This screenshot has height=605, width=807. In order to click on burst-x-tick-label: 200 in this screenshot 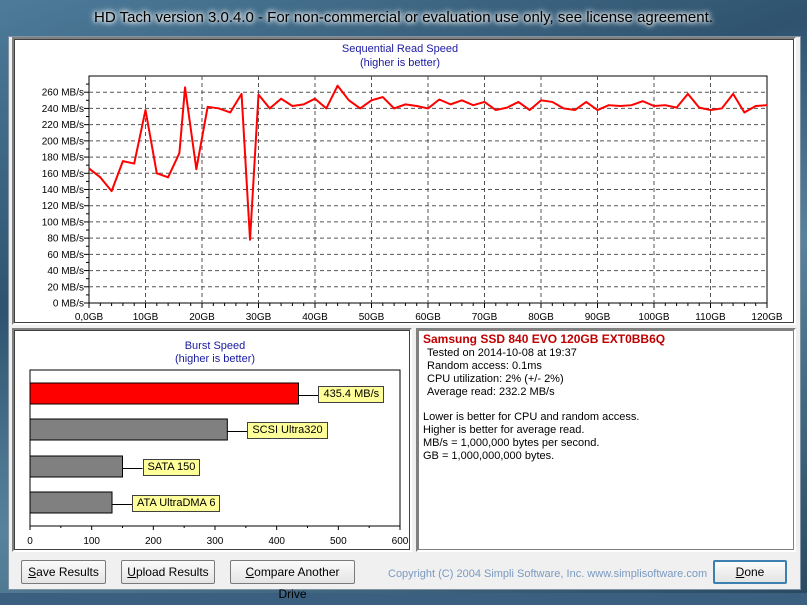, I will do `click(153, 541)`.